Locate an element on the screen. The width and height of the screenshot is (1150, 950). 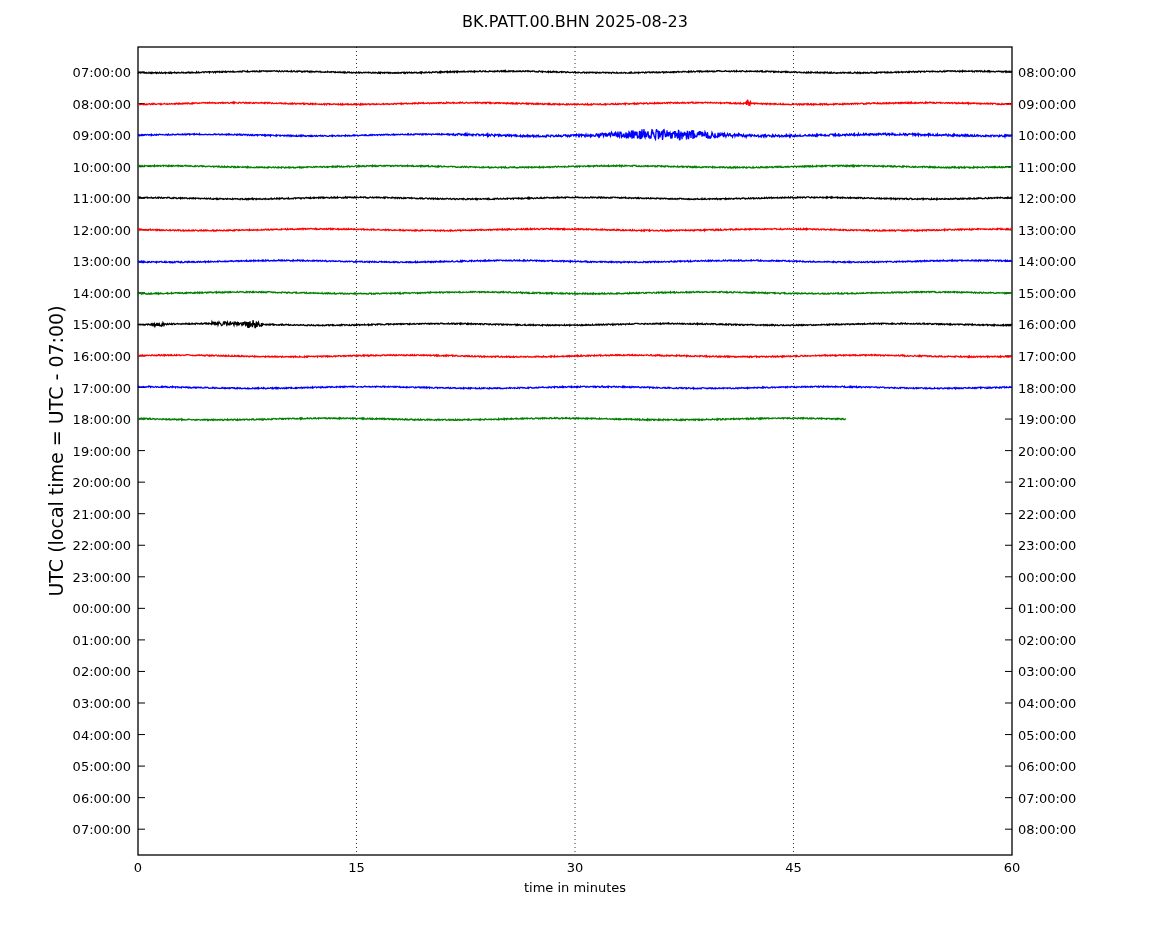
right-tick-label: 18:00:00 is located at coordinates (1047, 388).